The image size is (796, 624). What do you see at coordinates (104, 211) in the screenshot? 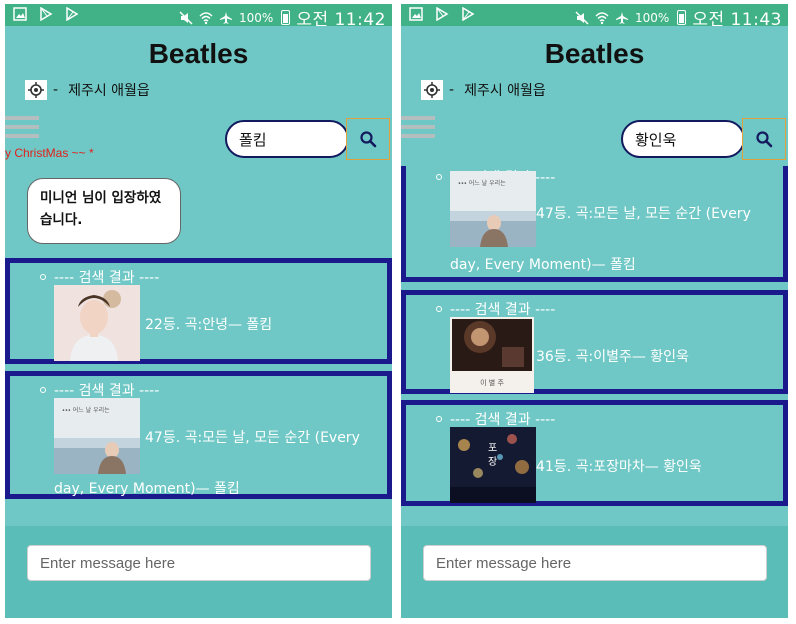
I see `system-message-bubble: 미니언 님이 입장하였습니다.` at bounding box center [104, 211].